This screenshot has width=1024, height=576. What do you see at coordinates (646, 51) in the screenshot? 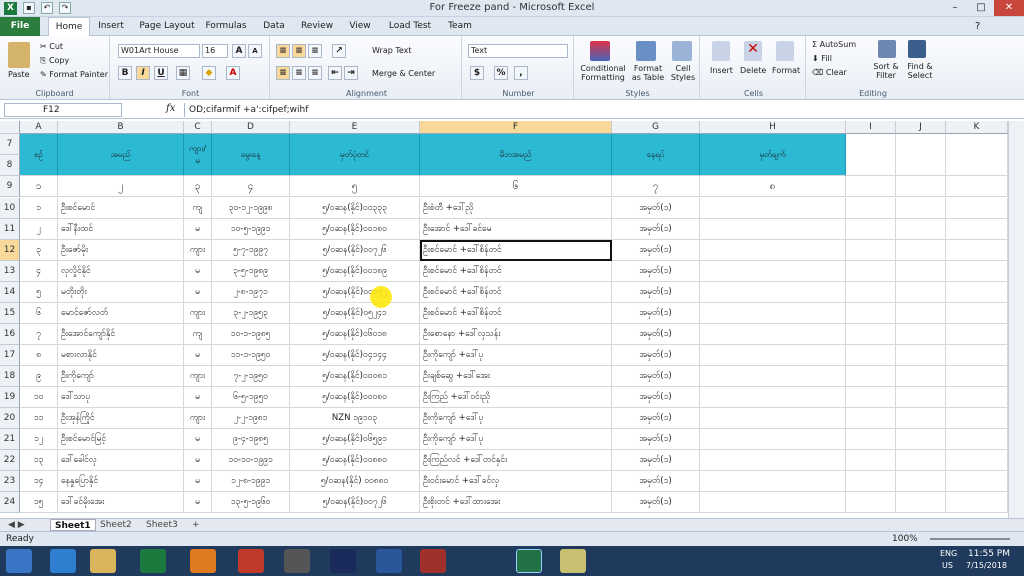
I see `format-table-icon` at bounding box center [646, 51].